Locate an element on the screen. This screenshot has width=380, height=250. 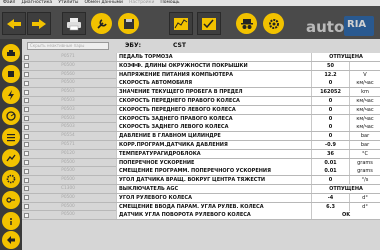
param-unit: grams is located at coordinates (364, 162).